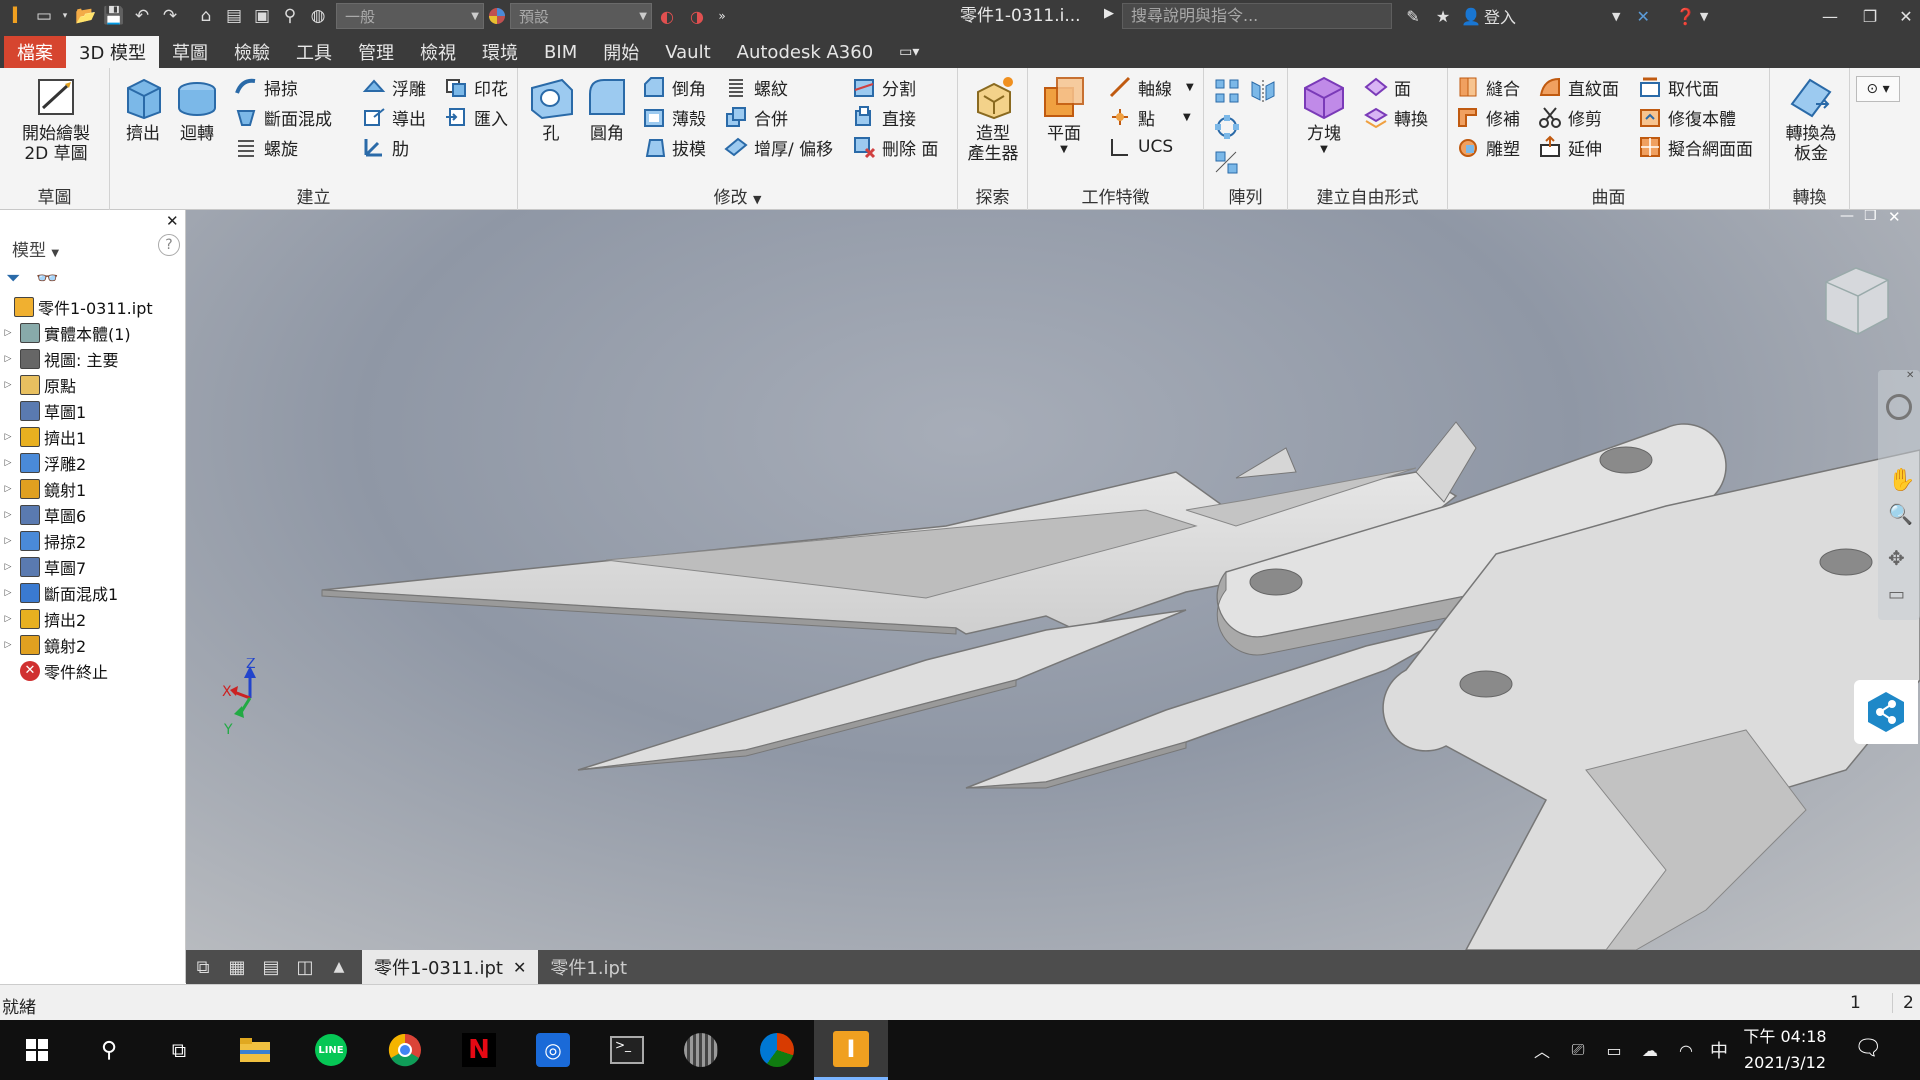 The image size is (1920, 1080). I want to click on sign-in-link: 登入, so click(1500, 16).